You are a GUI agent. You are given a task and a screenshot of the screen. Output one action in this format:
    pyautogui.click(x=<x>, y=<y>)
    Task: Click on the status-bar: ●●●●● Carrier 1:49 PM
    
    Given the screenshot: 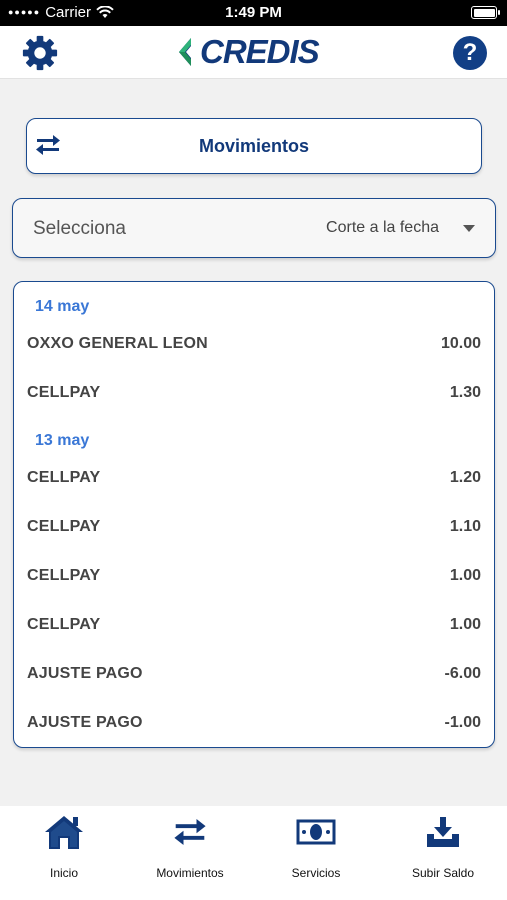 What is the action you would take?
    pyautogui.click(x=253, y=13)
    